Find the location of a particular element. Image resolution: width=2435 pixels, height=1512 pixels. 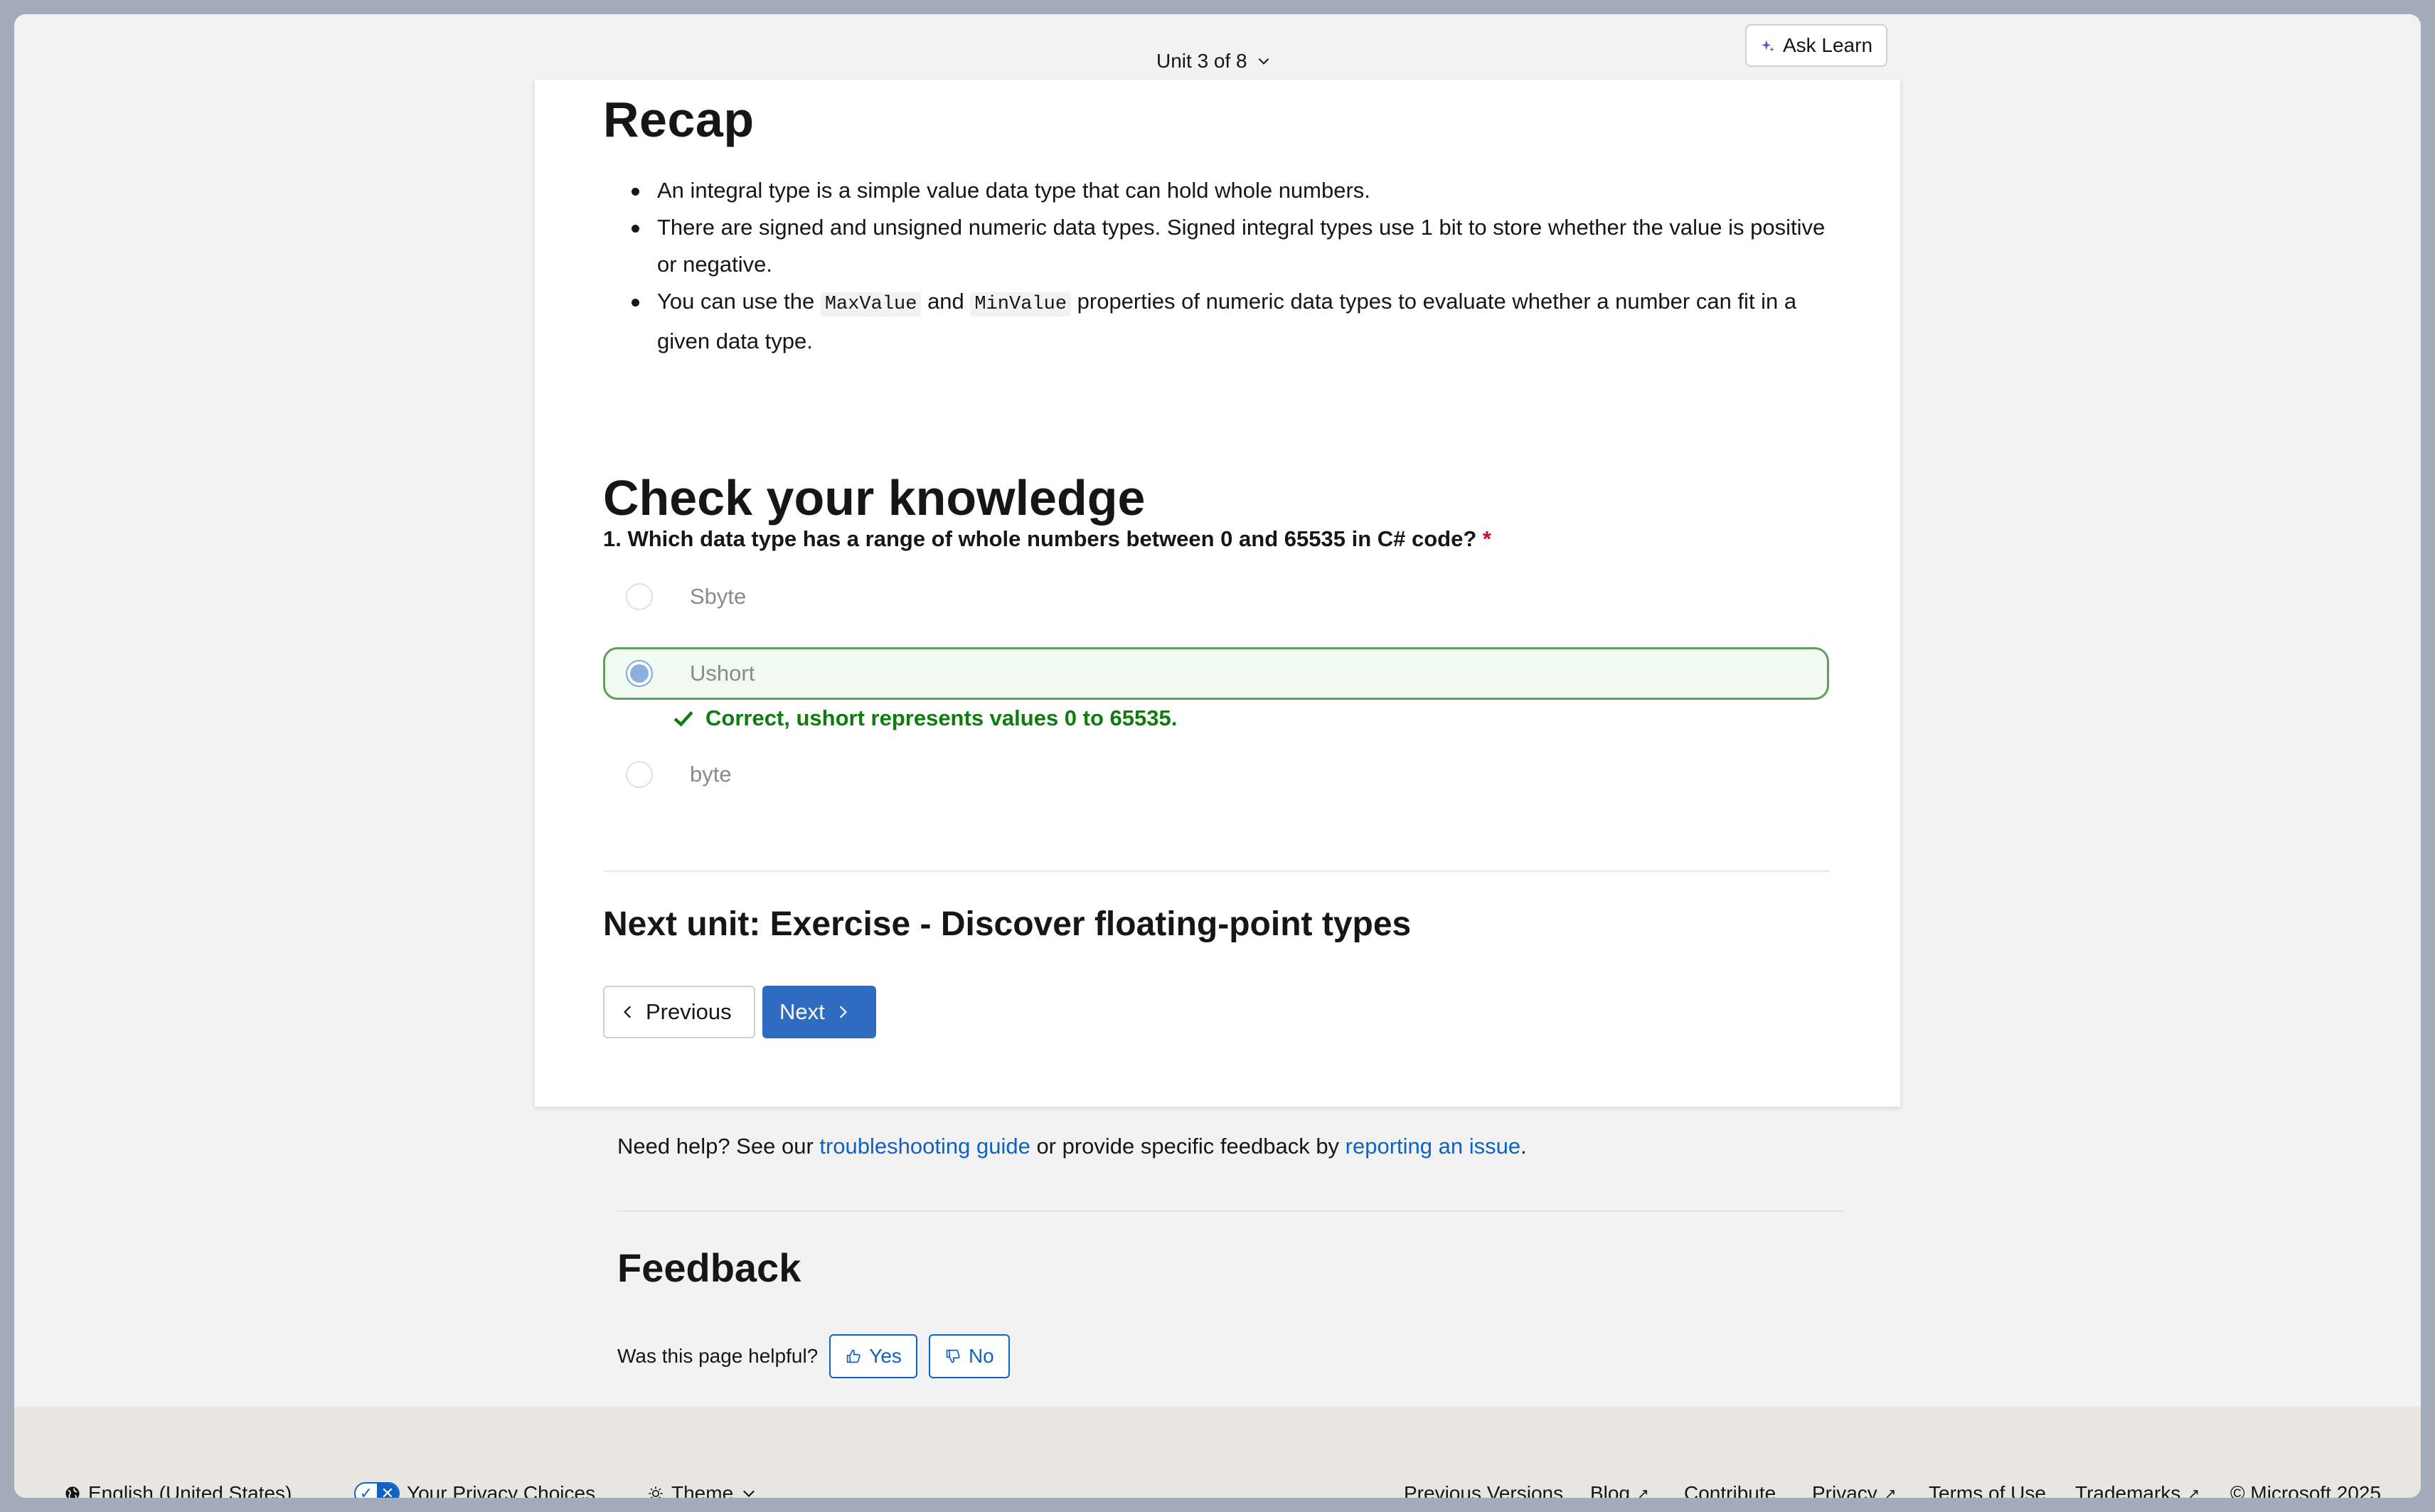

sun-icon is located at coordinates (656, 1492).